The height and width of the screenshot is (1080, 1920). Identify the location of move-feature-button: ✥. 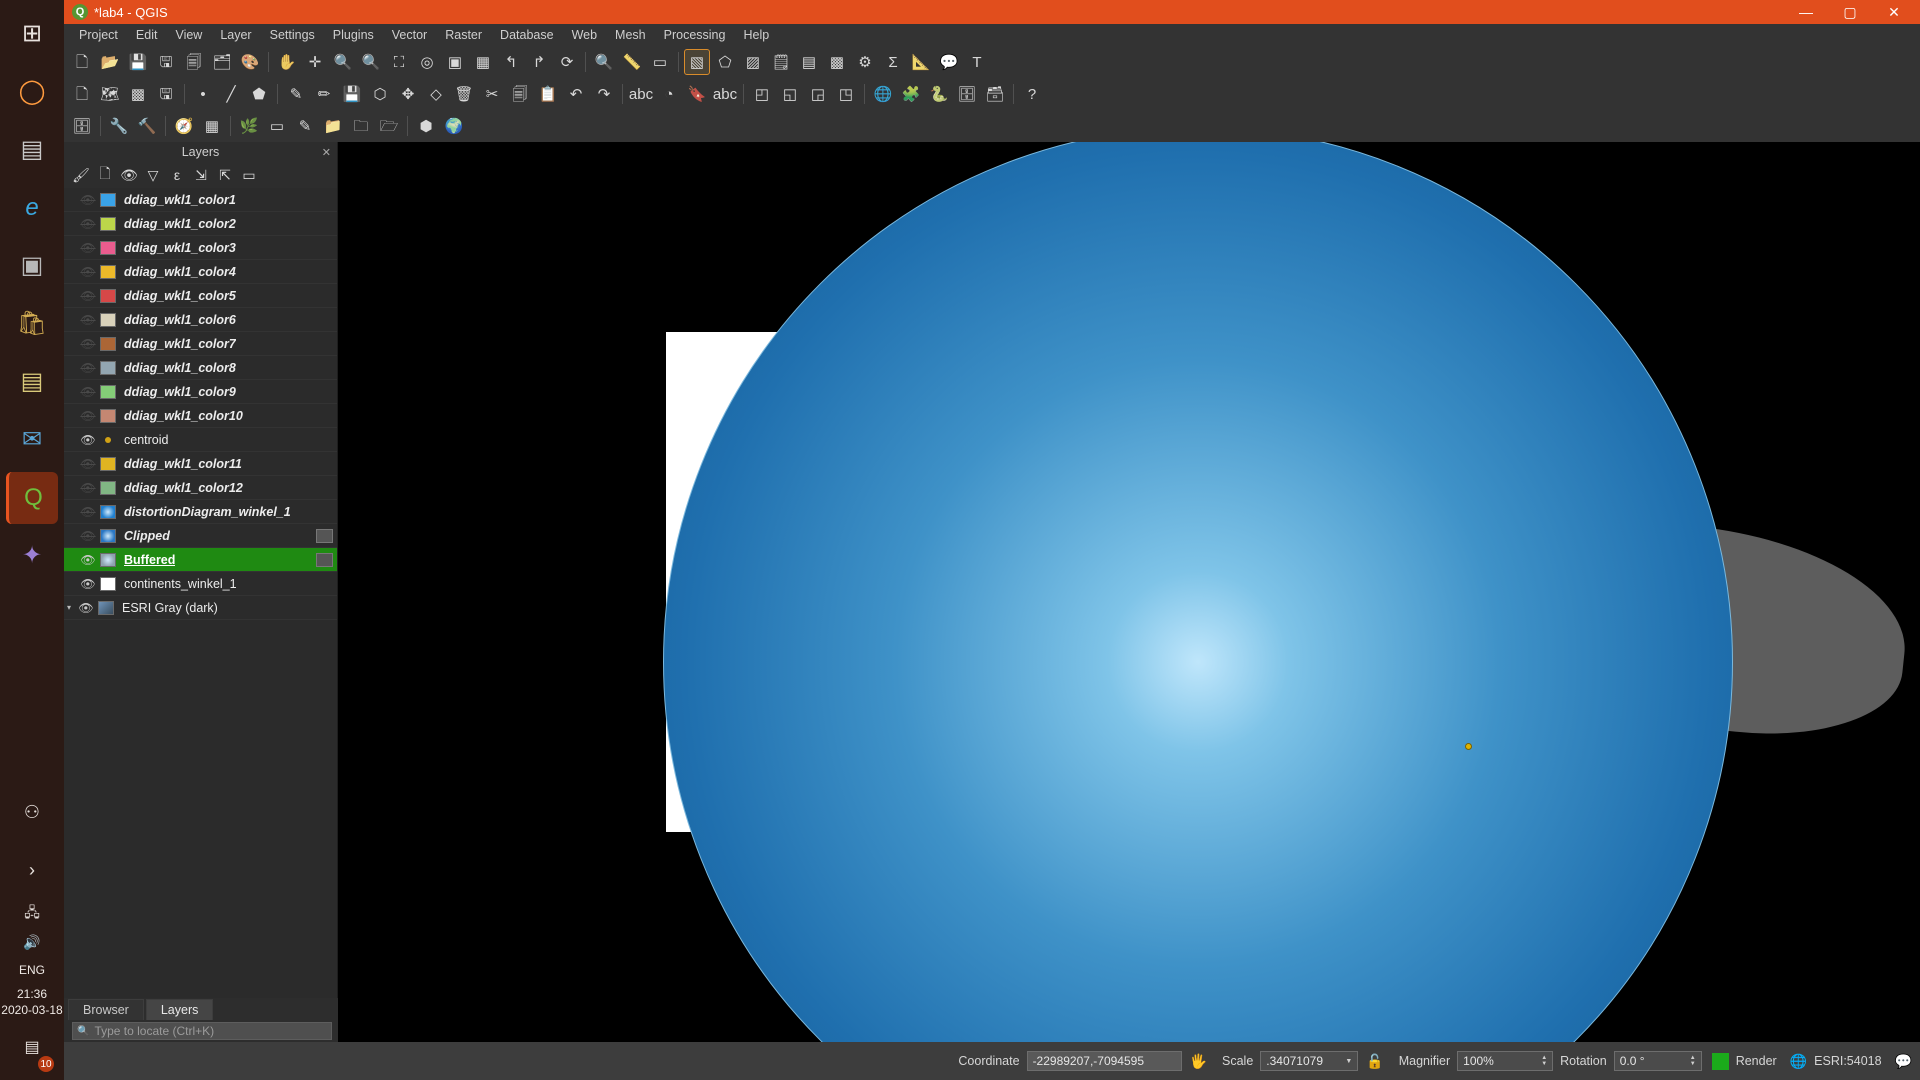
(408, 94).